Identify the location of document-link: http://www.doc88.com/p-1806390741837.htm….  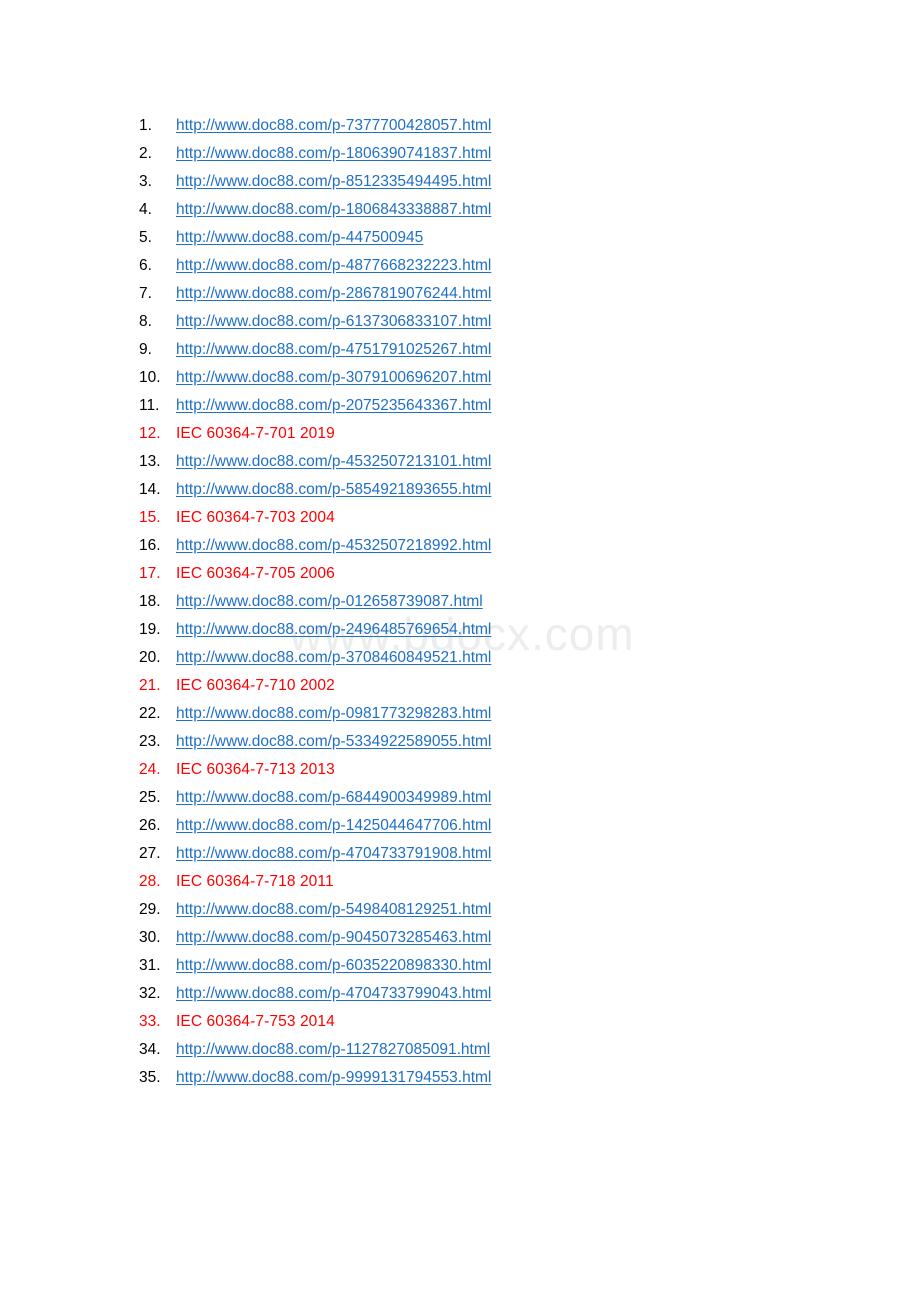
(333, 153).